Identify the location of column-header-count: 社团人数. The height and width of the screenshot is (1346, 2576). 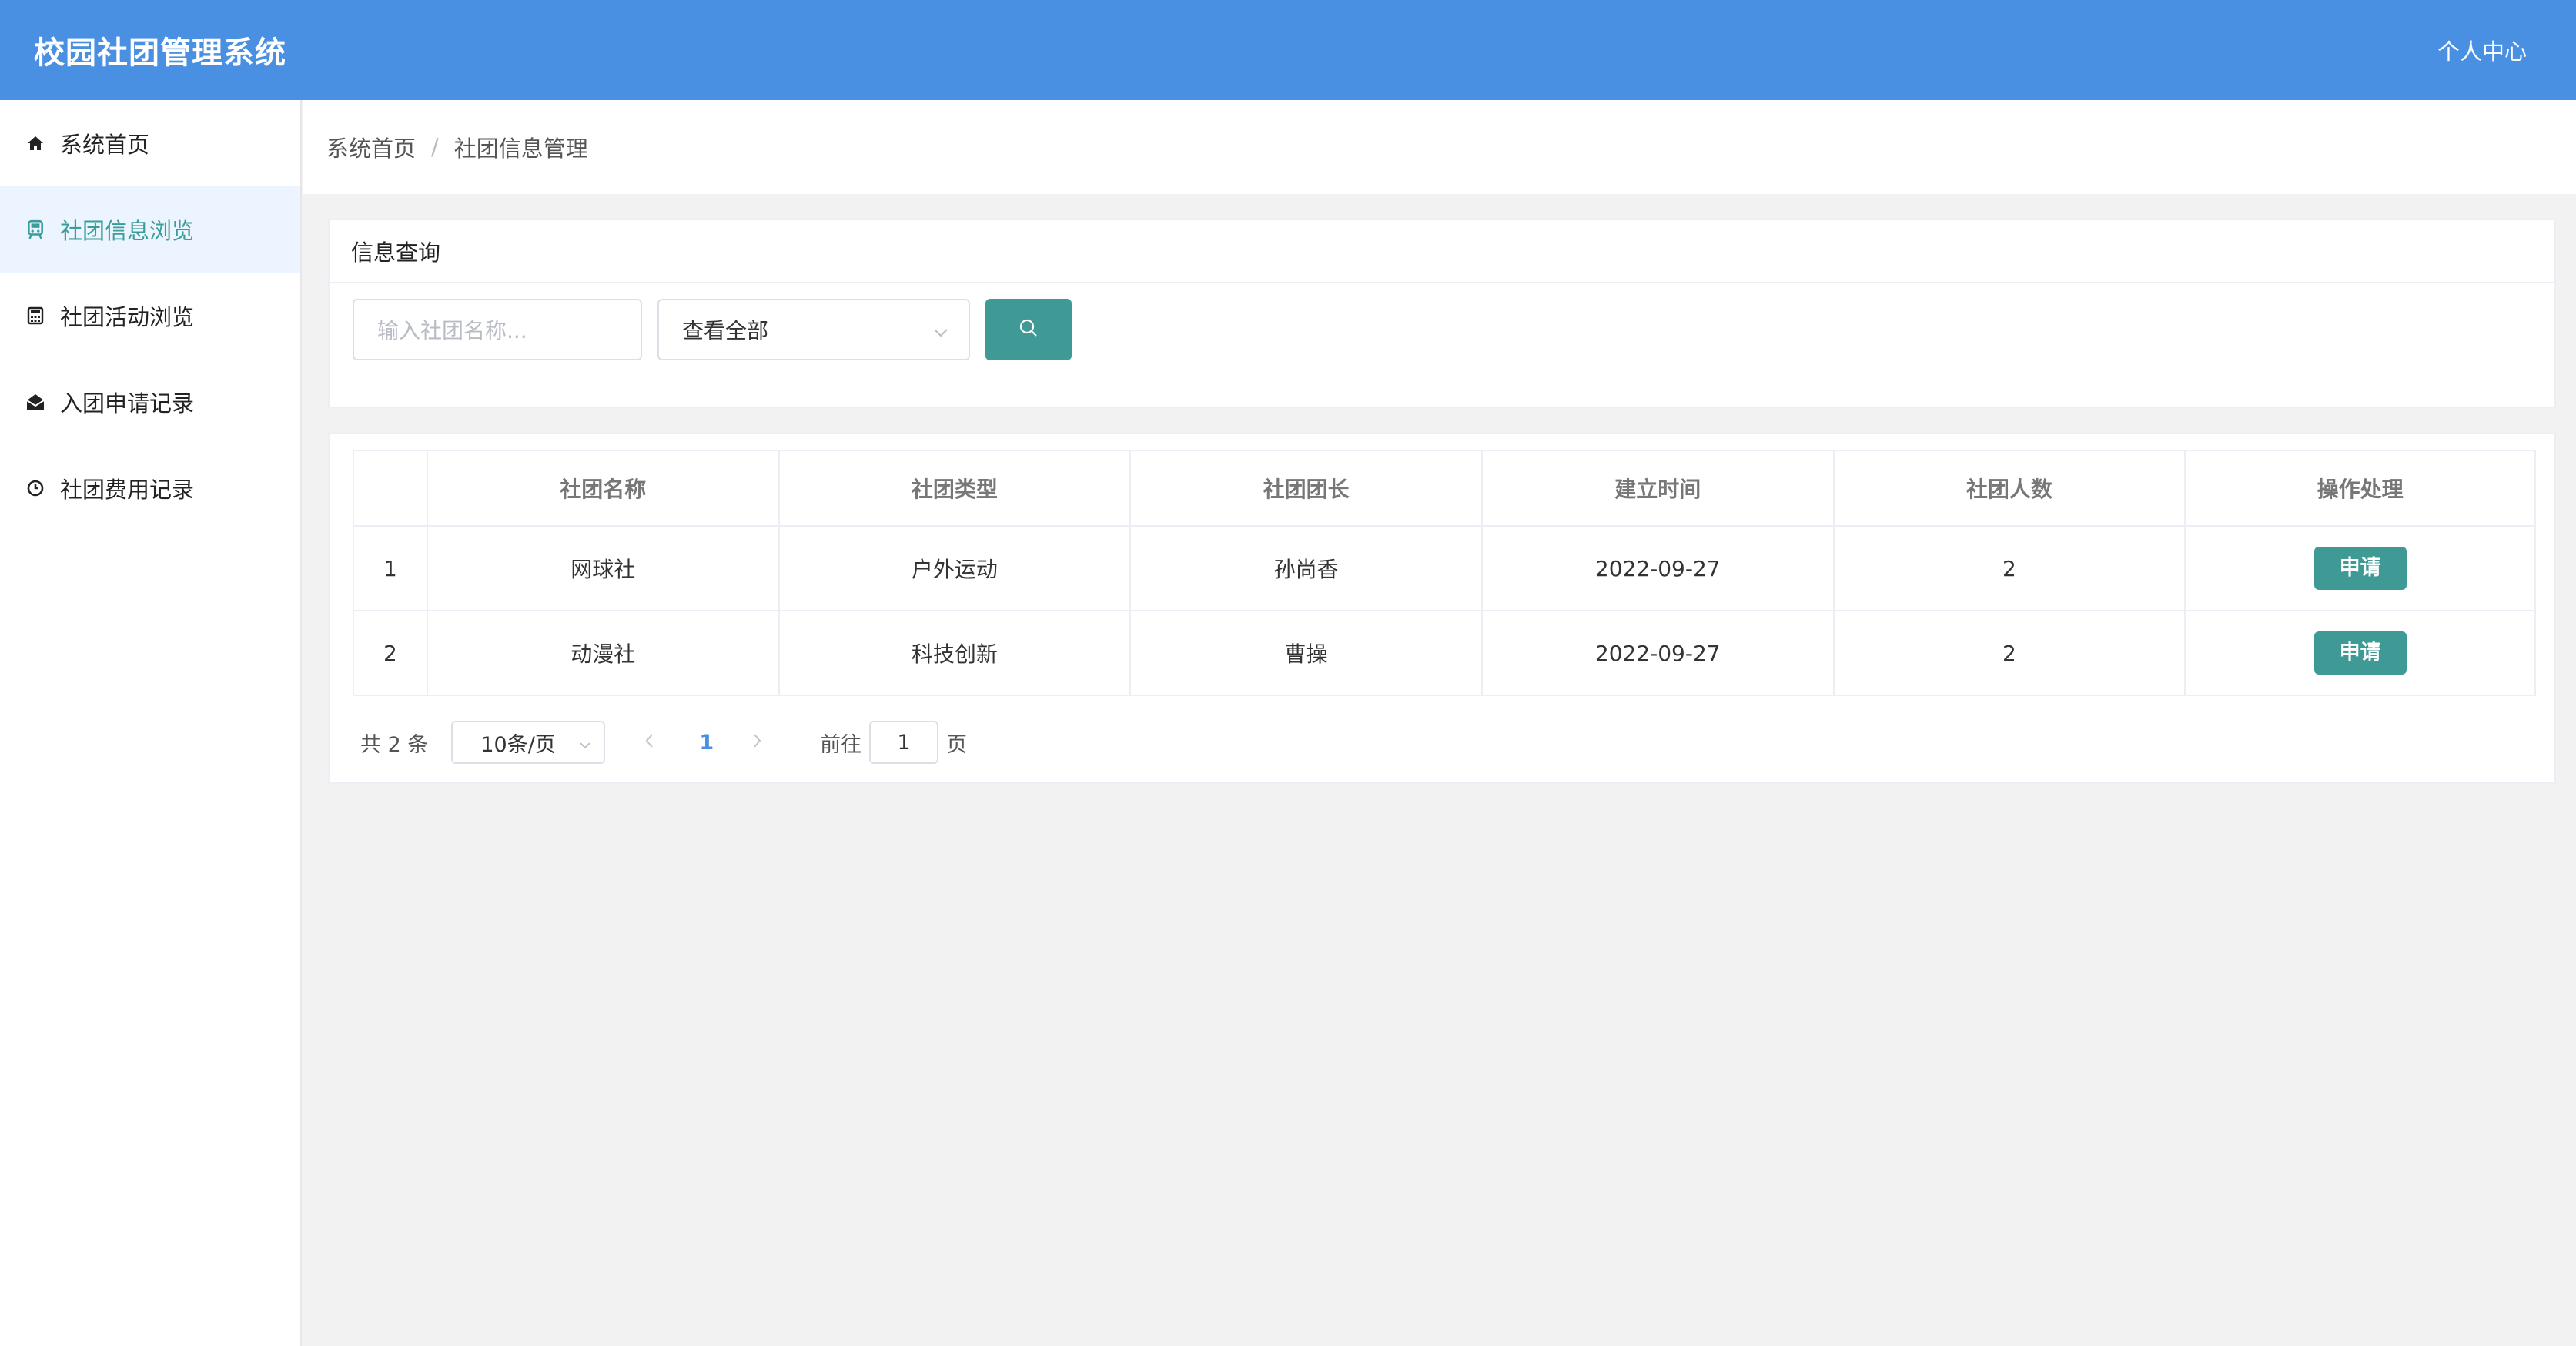
(2009, 489).